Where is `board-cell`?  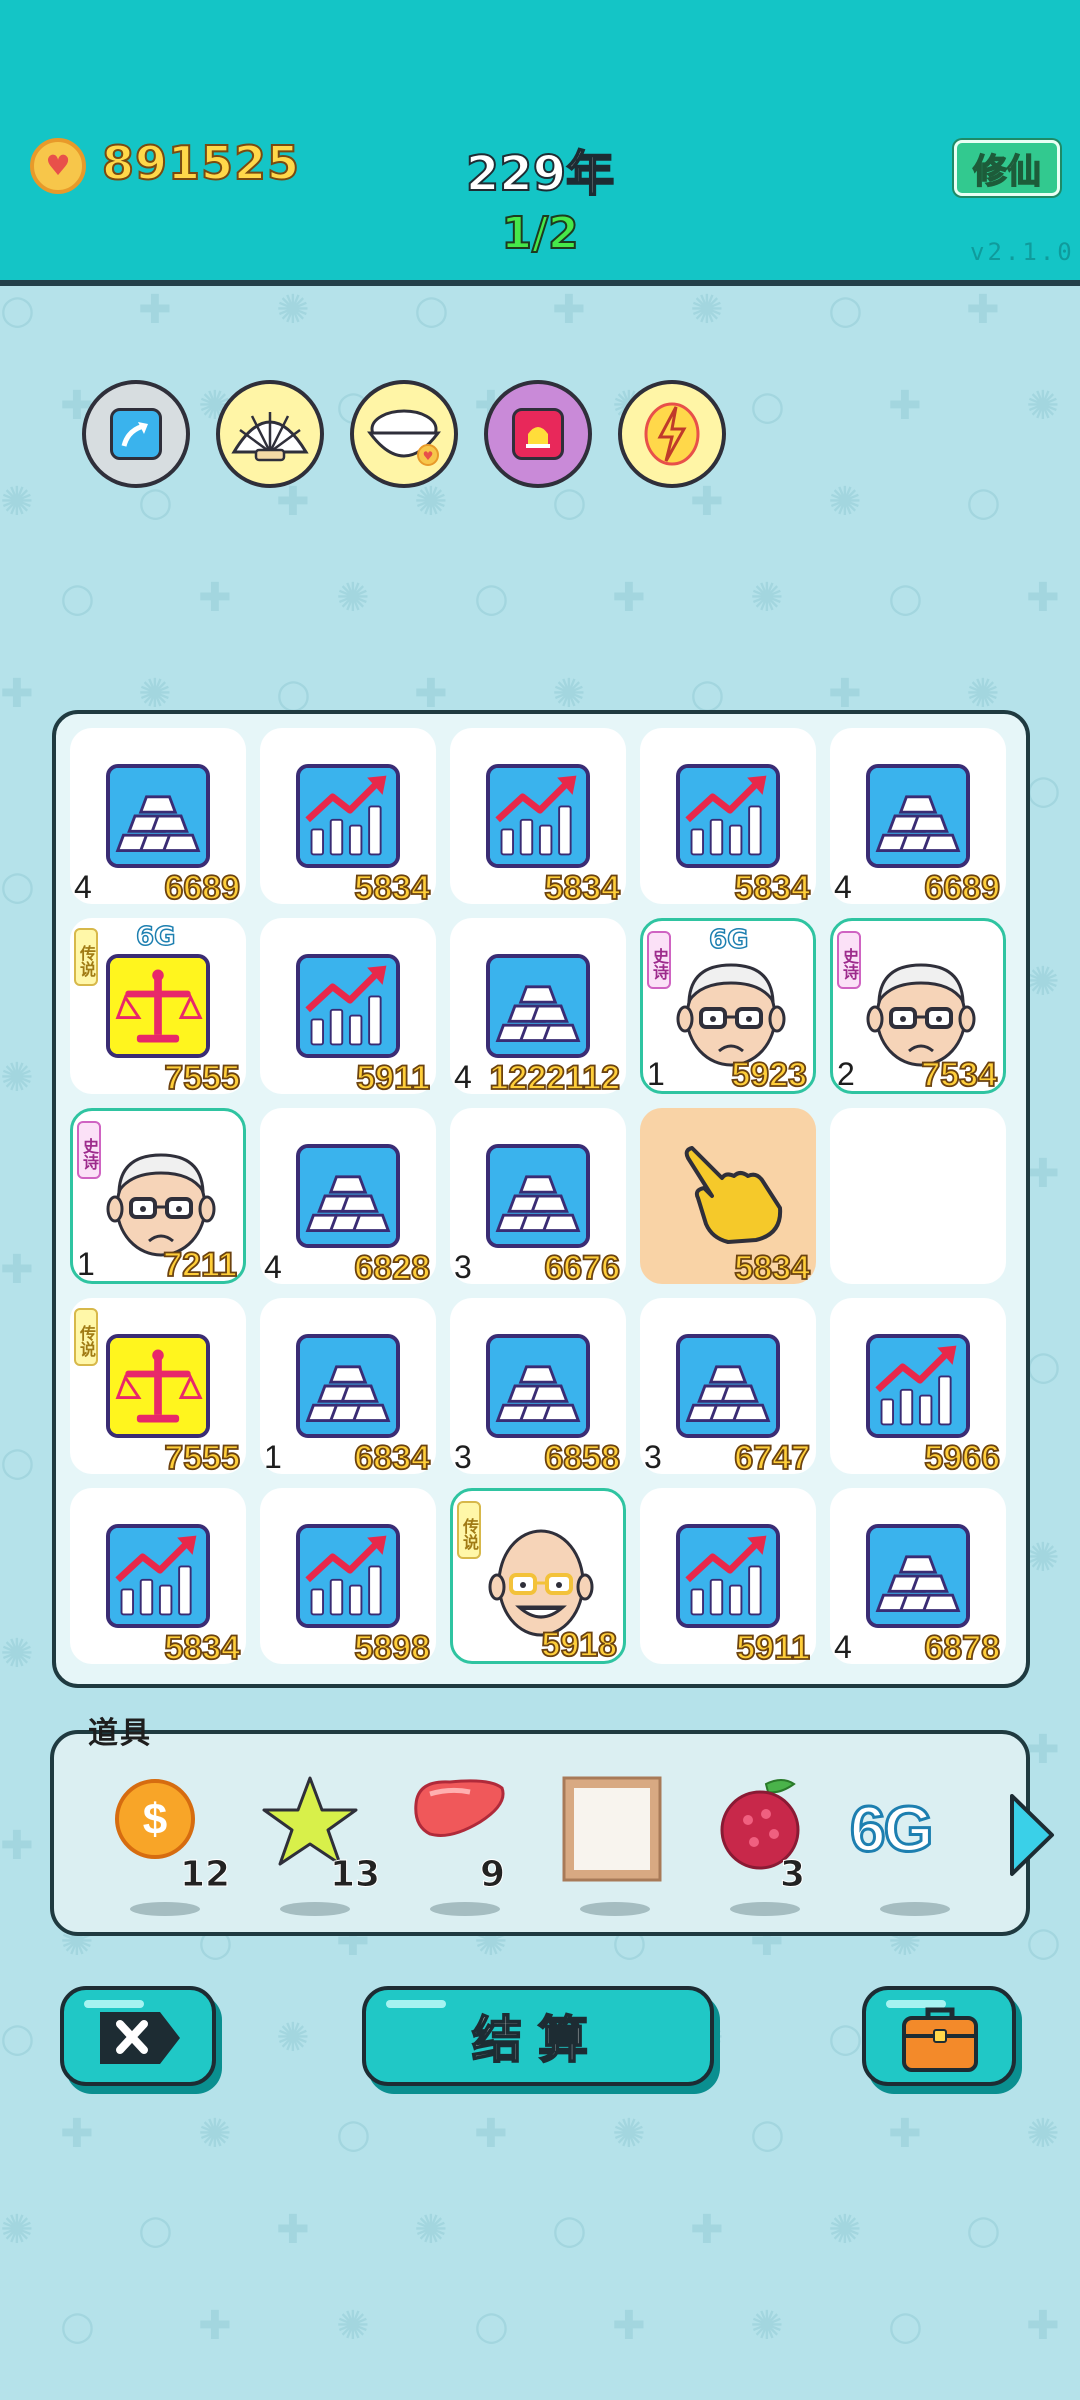 board-cell is located at coordinates (918, 1196).